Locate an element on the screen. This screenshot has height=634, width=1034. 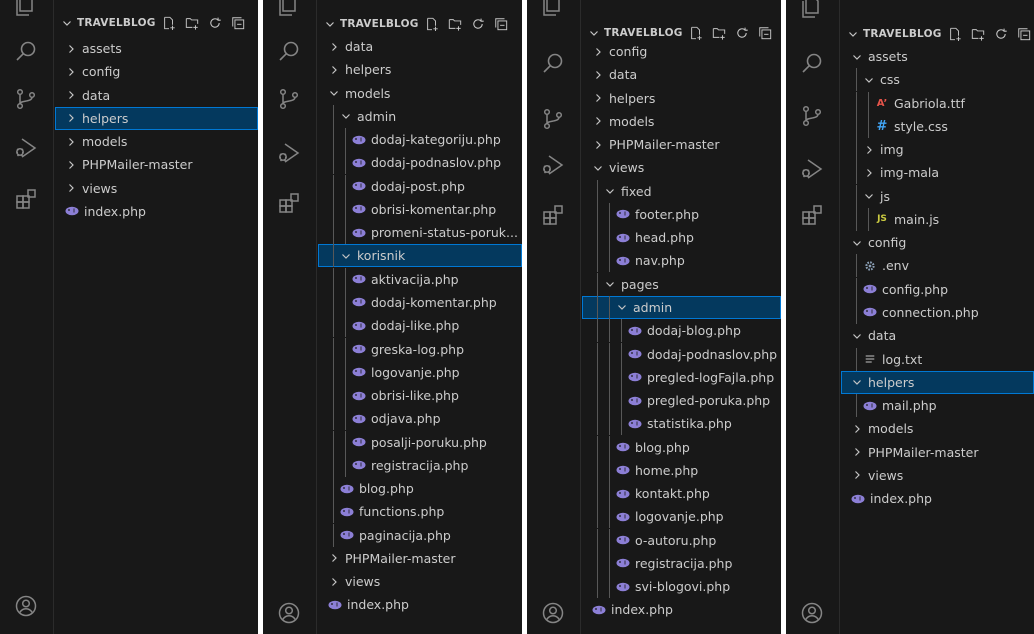
tree-file: paginacija.php is located at coordinates (420, 535).